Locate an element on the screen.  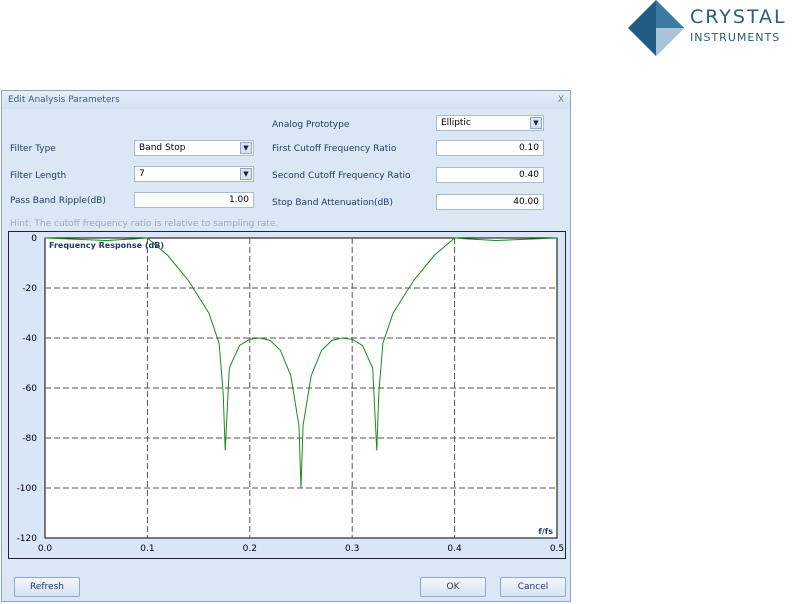
cancel-button: Cancel is located at coordinates (533, 587).